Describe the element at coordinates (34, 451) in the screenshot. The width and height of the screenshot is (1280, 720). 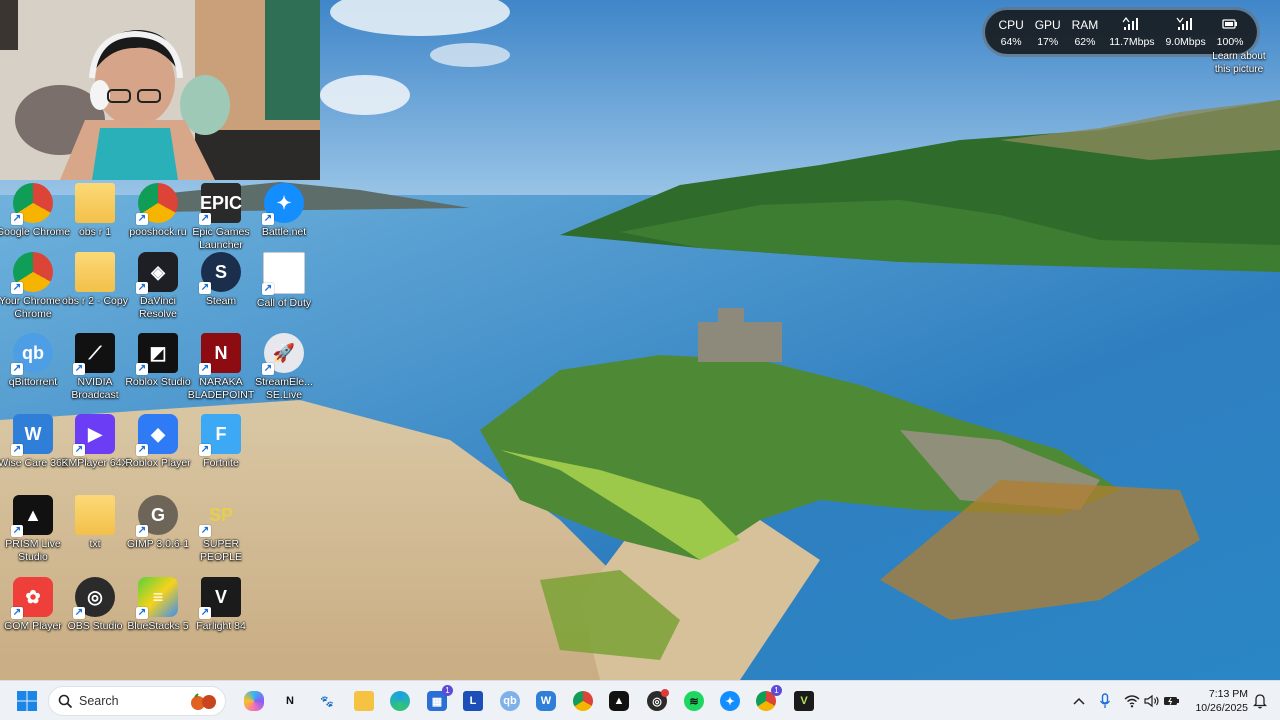
I see `desktop-icon-wisecare: W ↗ Wise Care 365` at that location.